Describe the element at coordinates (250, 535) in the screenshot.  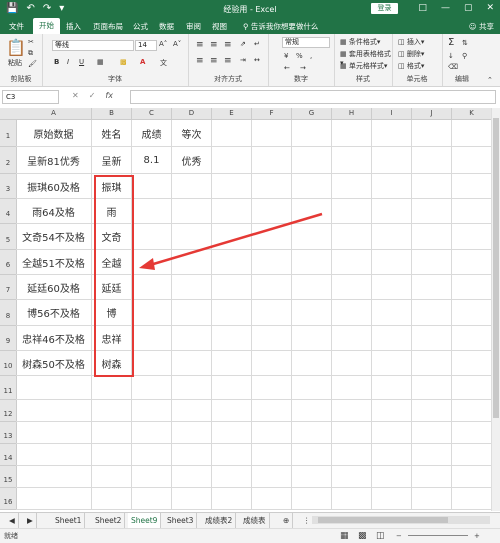
I see `status-bar: 就绪 ▦ ▩ ◫ − +` at that location.